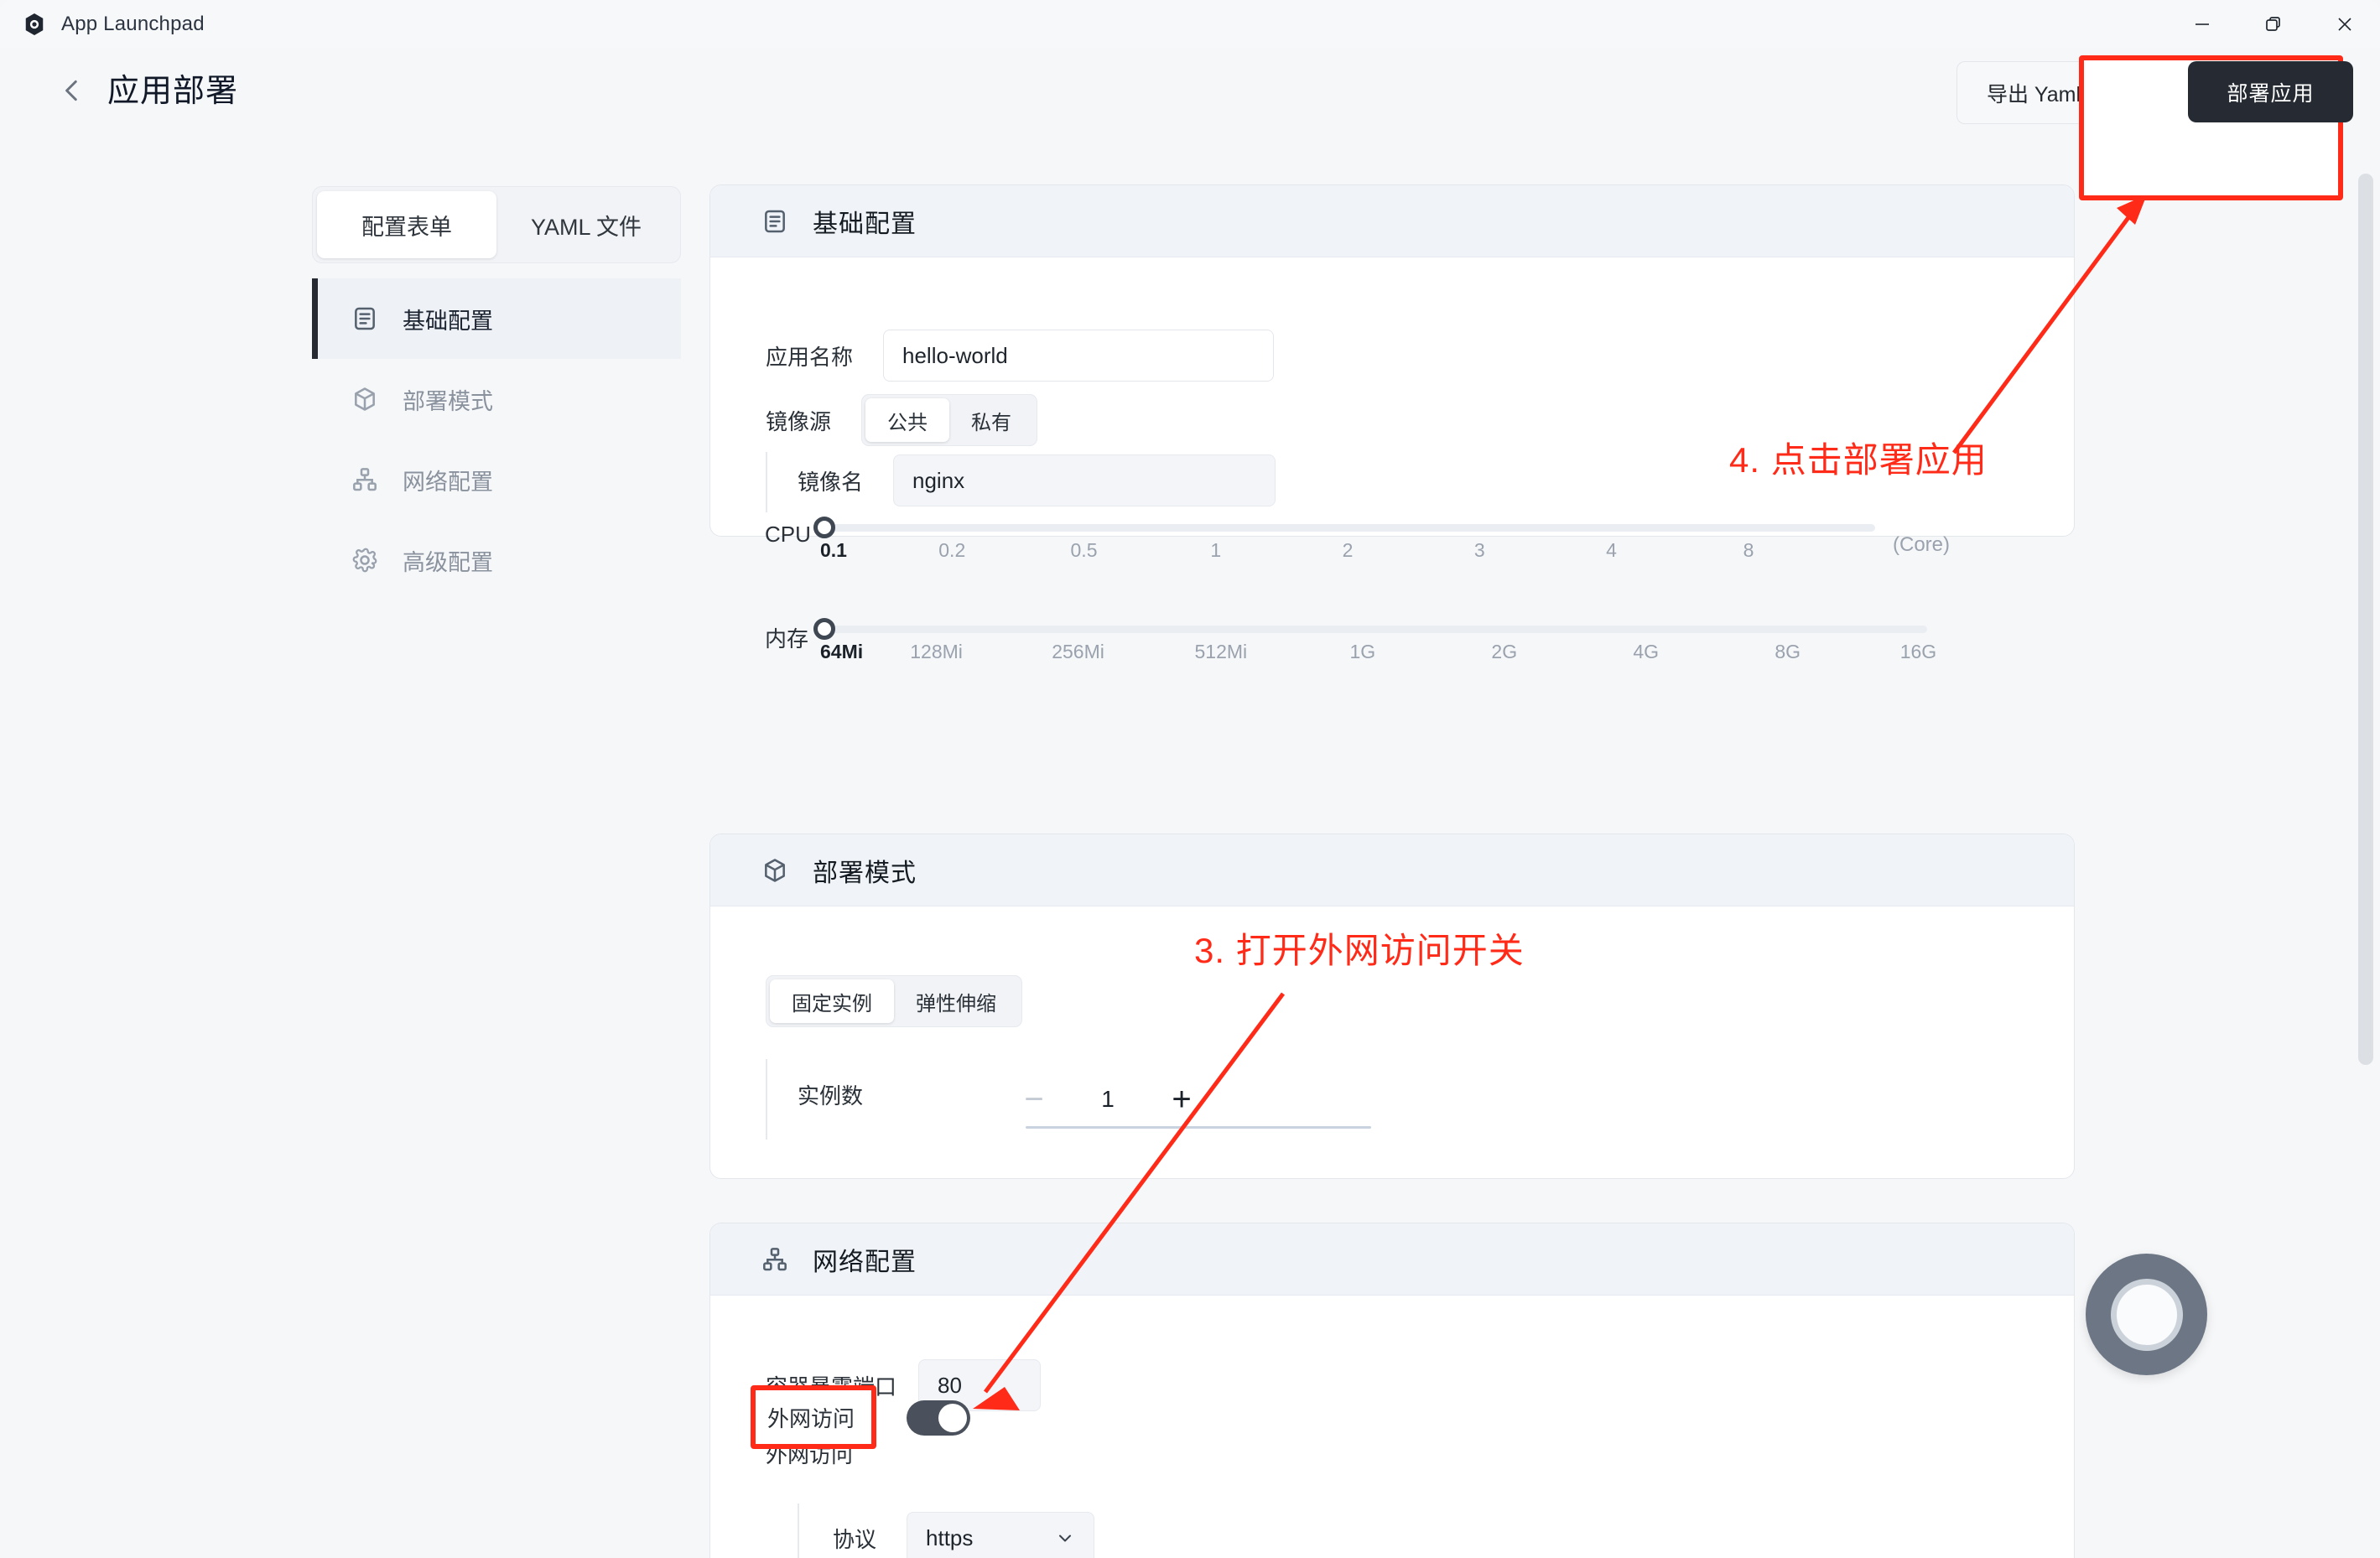 The image size is (2380, 1558). I want to click on replicas-value: 1, so click(1107, 1099).